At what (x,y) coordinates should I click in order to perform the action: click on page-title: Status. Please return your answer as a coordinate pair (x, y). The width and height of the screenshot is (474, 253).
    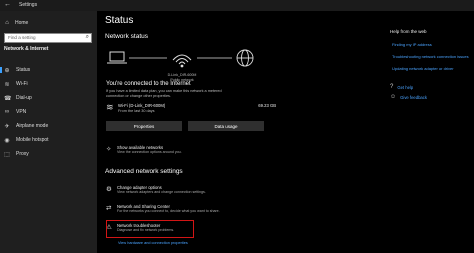
    Looking at the image, I should click on (119, 20).